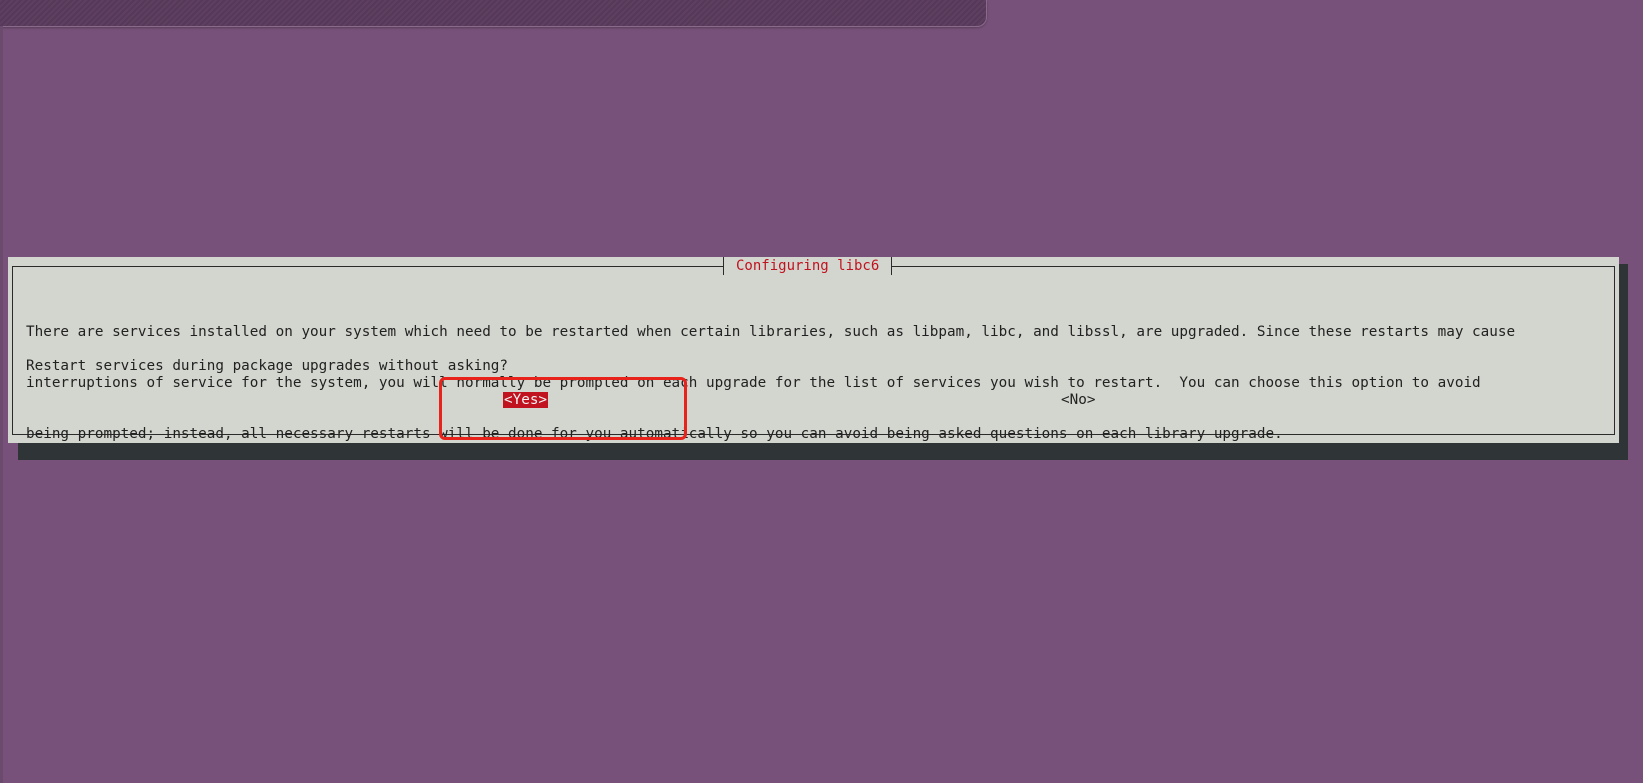 The width and height of the screenshot is (1643, 783). What do you see at coordinates (1078, 400) in the screenshot?
I see `no-button: <No>` at bounding box center [1078, 400].